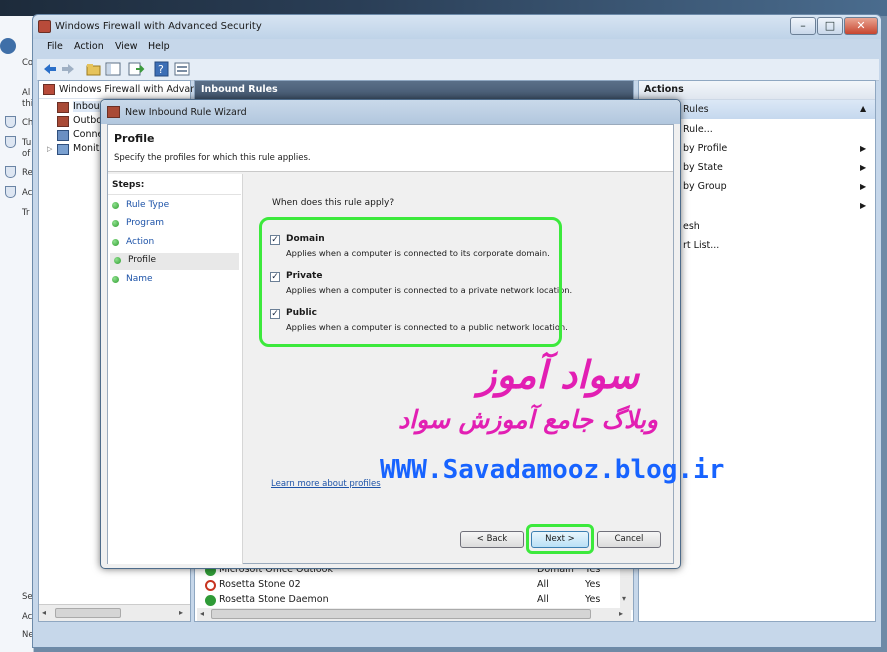 The width and height of the screenshot is (887, 652). Describe the element at coordinates (49, 149) in the screenshot. I see `expand-arrow-icon: ▷` at that location.